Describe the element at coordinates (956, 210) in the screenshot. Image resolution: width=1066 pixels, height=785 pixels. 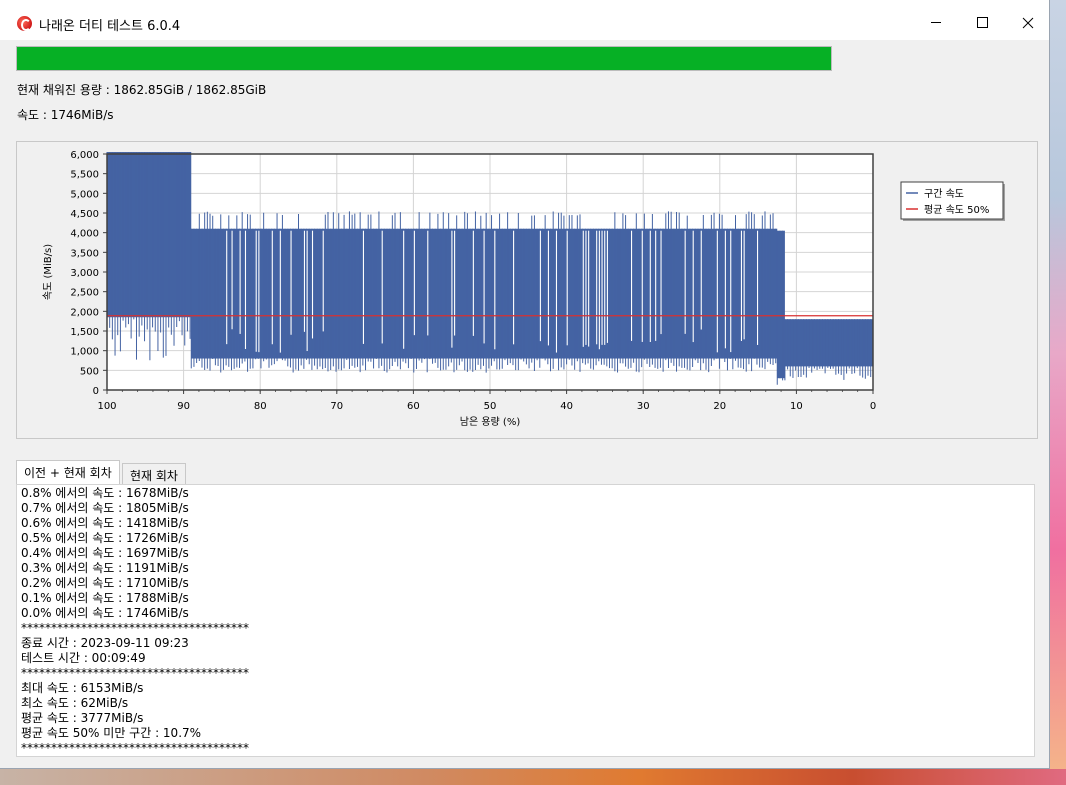
I see `legend-label: 평균 속도 50%` at that location.